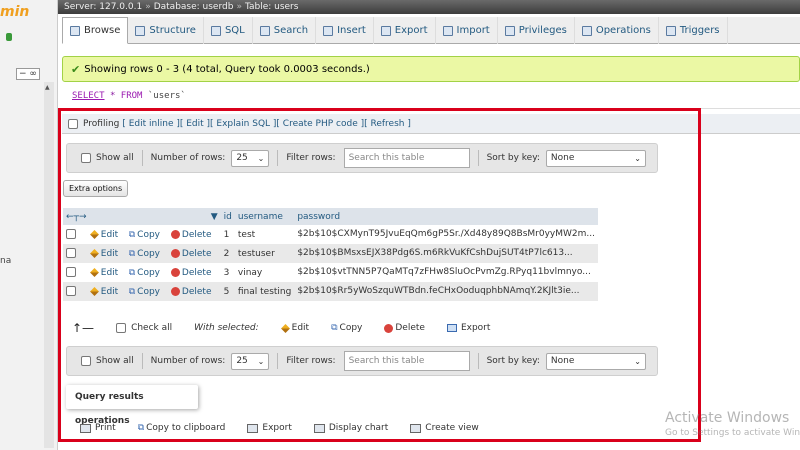 This screenshot has width=800, height=450. I want to click on search-icon, so click(264, 30).